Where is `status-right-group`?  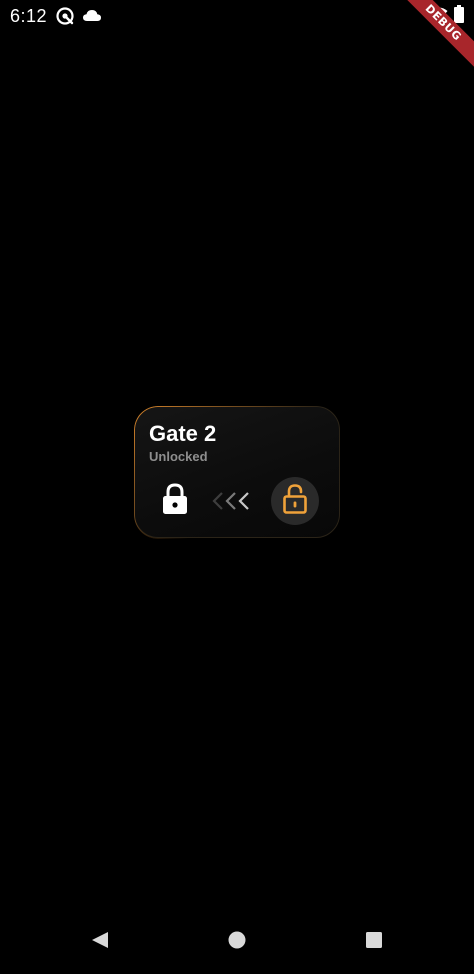 status-right-group is located at coordinates (447, 16).